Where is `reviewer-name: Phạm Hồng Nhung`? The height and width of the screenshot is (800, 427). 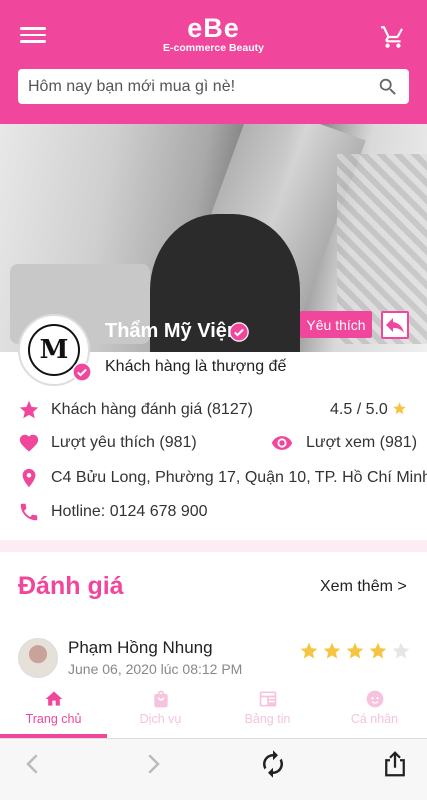
reviewer-name: Phạm Hồng Nhung is located at coordinates (140, 647).